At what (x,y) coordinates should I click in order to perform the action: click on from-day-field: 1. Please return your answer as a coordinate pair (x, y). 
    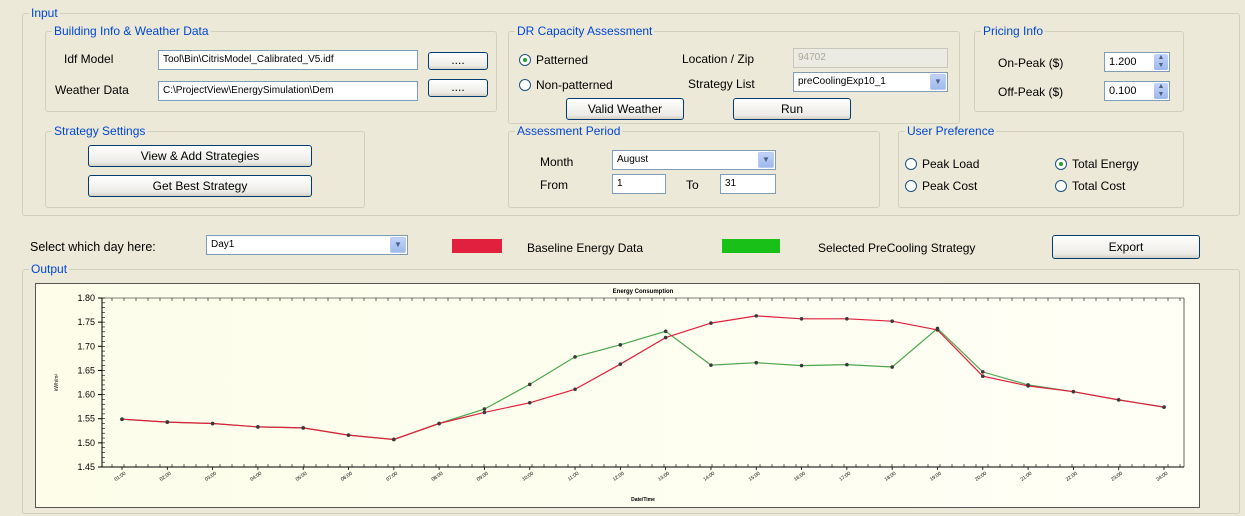
    Looking at the image, I should click on (639, 184).